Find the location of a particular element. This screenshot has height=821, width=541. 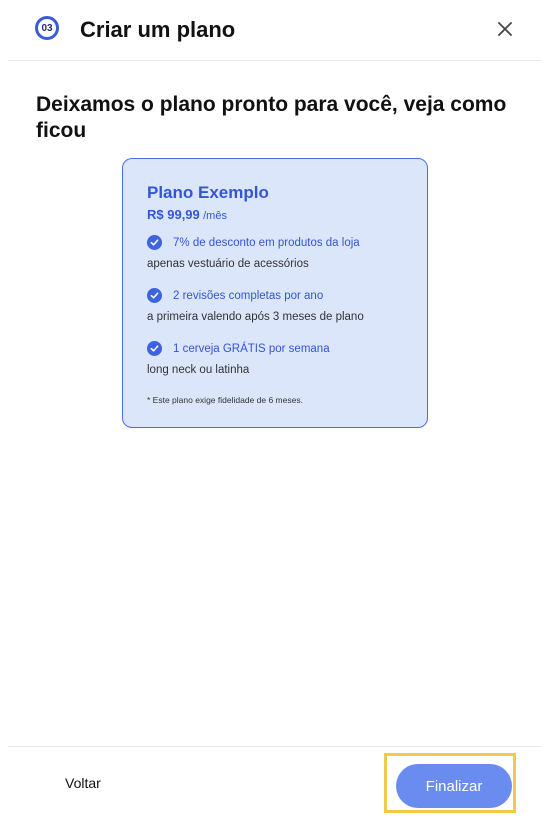

back-button: Voltar is located at coordinates (83, 783).